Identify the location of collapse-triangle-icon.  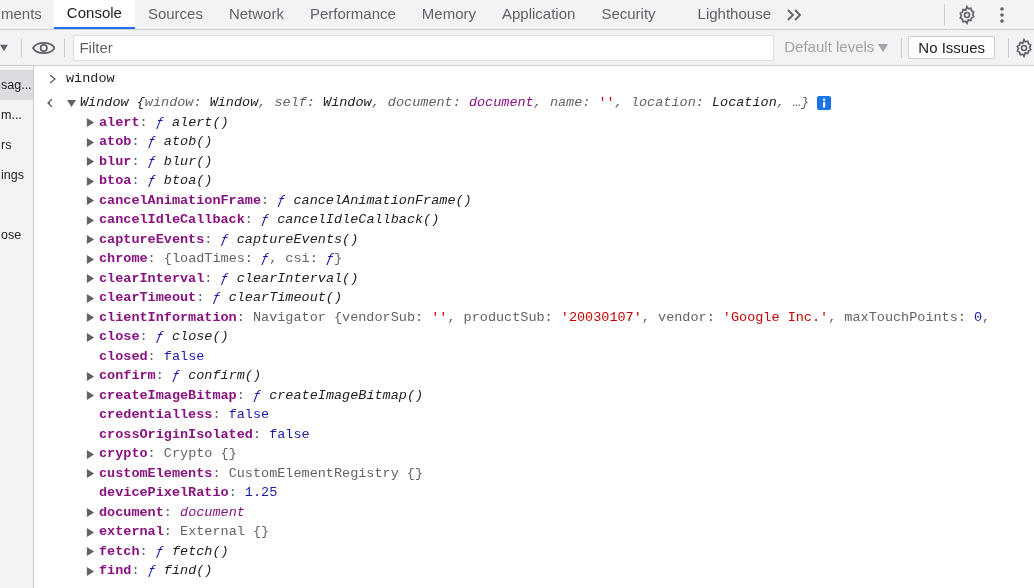
(71, 103).